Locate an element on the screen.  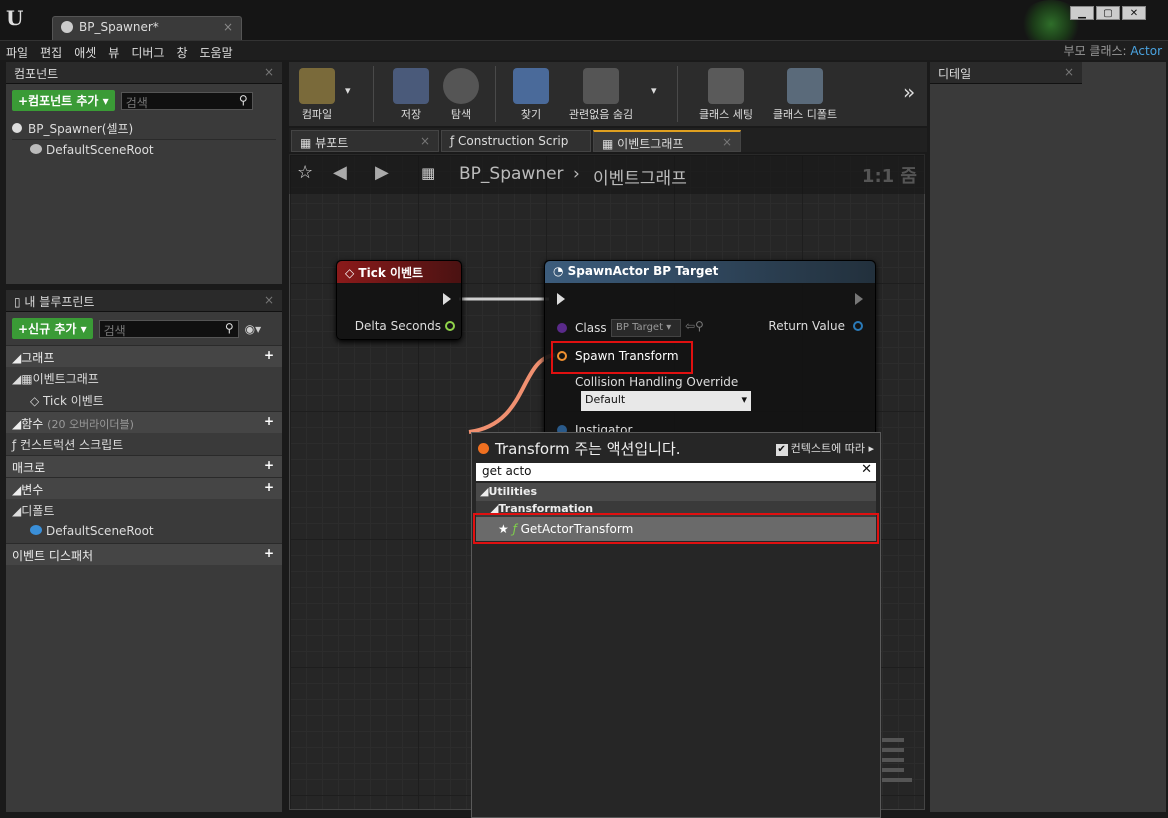
class-pin is located at coordinates (562, 328).